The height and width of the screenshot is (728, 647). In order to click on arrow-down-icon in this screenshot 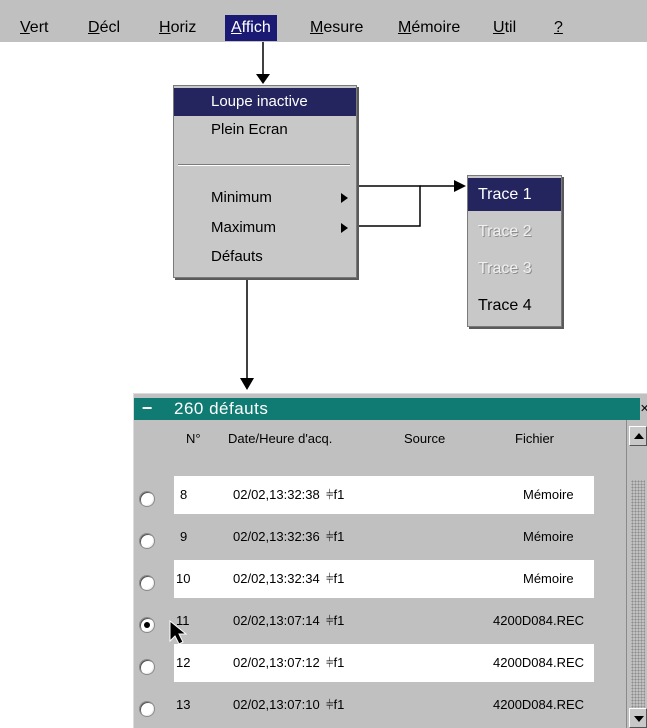, I will do `click(639, 719)`.